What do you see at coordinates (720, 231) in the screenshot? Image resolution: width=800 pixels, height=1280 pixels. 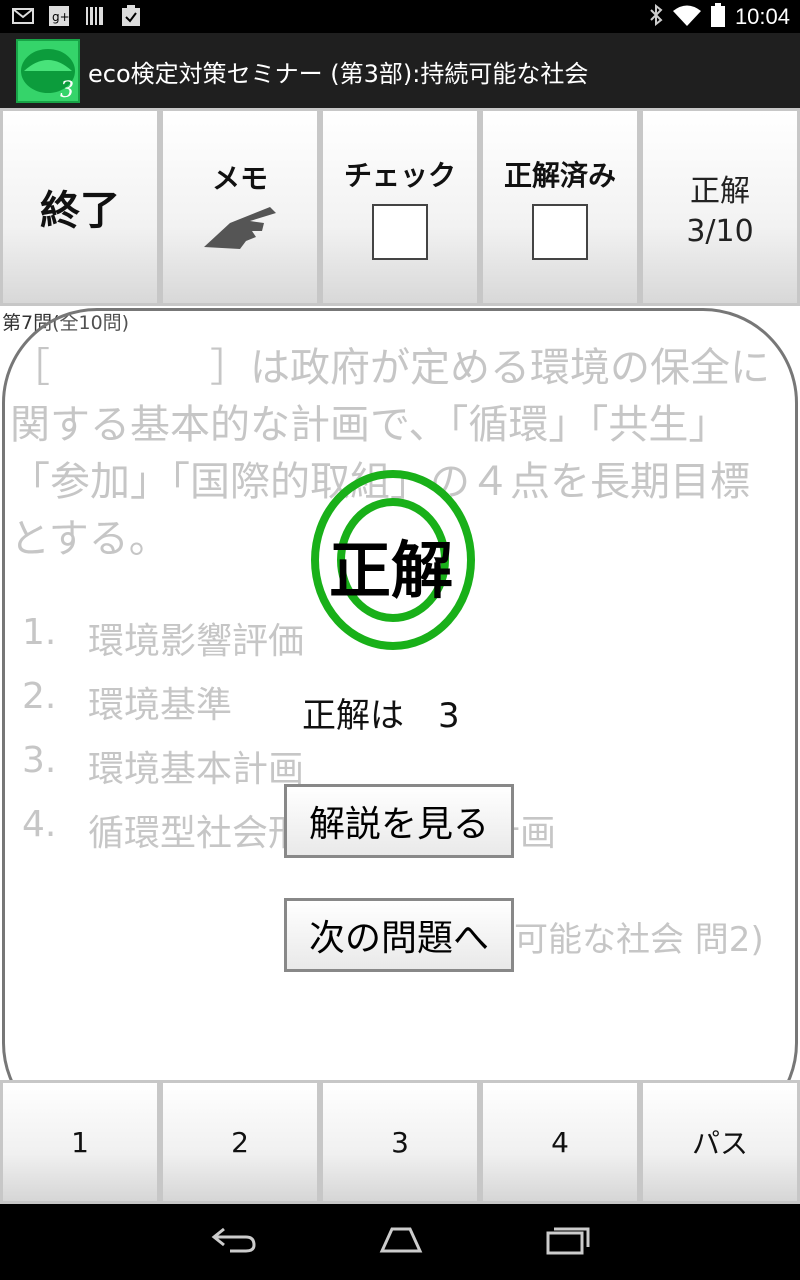 I see `score-value: 3/10` at bounding box center [720, 231].